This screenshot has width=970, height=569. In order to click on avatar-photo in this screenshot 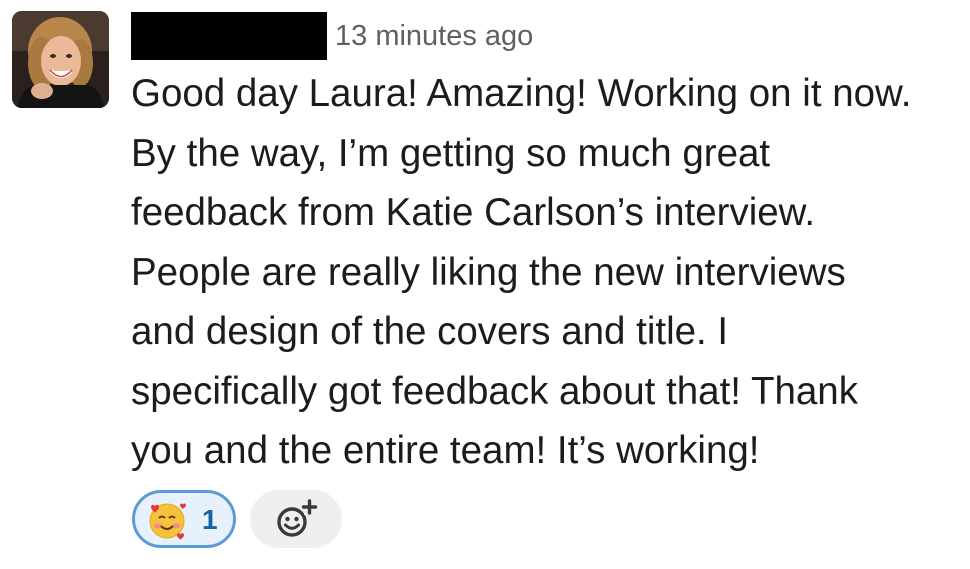, I will do `click(60, 59)`.